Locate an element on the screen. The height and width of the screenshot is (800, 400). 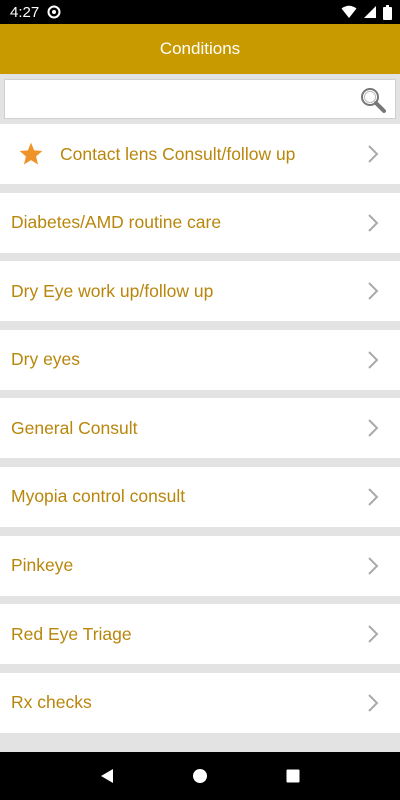
wifi-icon is located at coordinates (349, 11).